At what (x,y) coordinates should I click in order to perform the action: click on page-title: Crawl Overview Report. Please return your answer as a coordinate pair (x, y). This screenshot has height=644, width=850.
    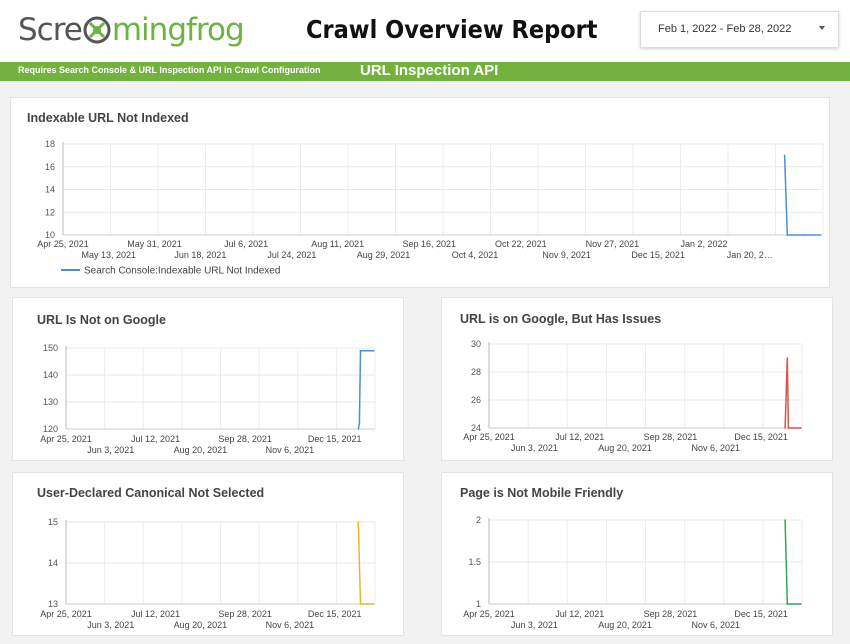
    Looking at the image, I should click on (452, 29).